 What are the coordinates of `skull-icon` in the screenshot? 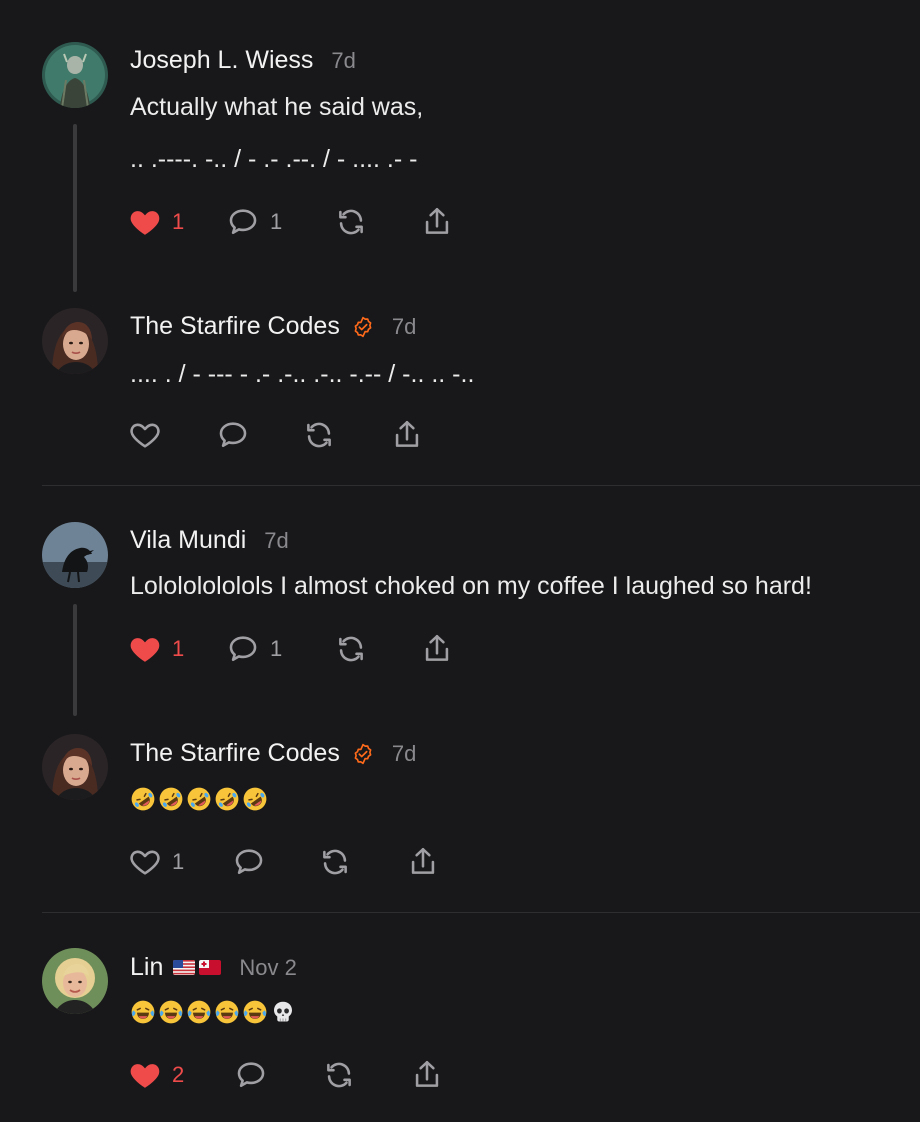 It's located at (283, 1012).